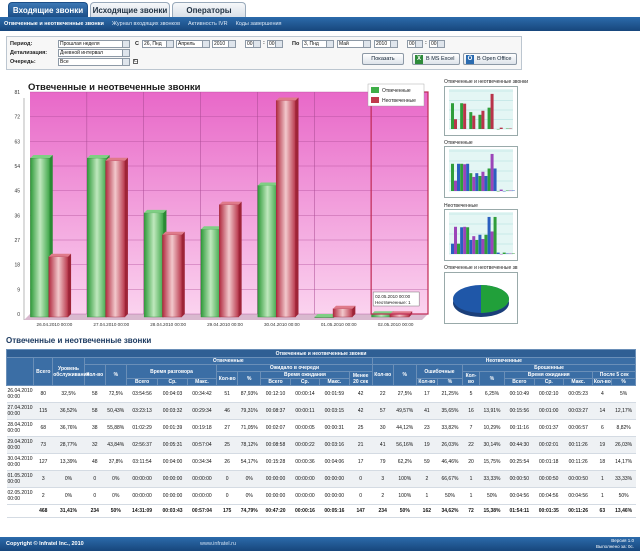  What do you see at coordinates (386, 44) in the screenshot?
I see `to-year-select: 2010` at bounding box center [386, 44].